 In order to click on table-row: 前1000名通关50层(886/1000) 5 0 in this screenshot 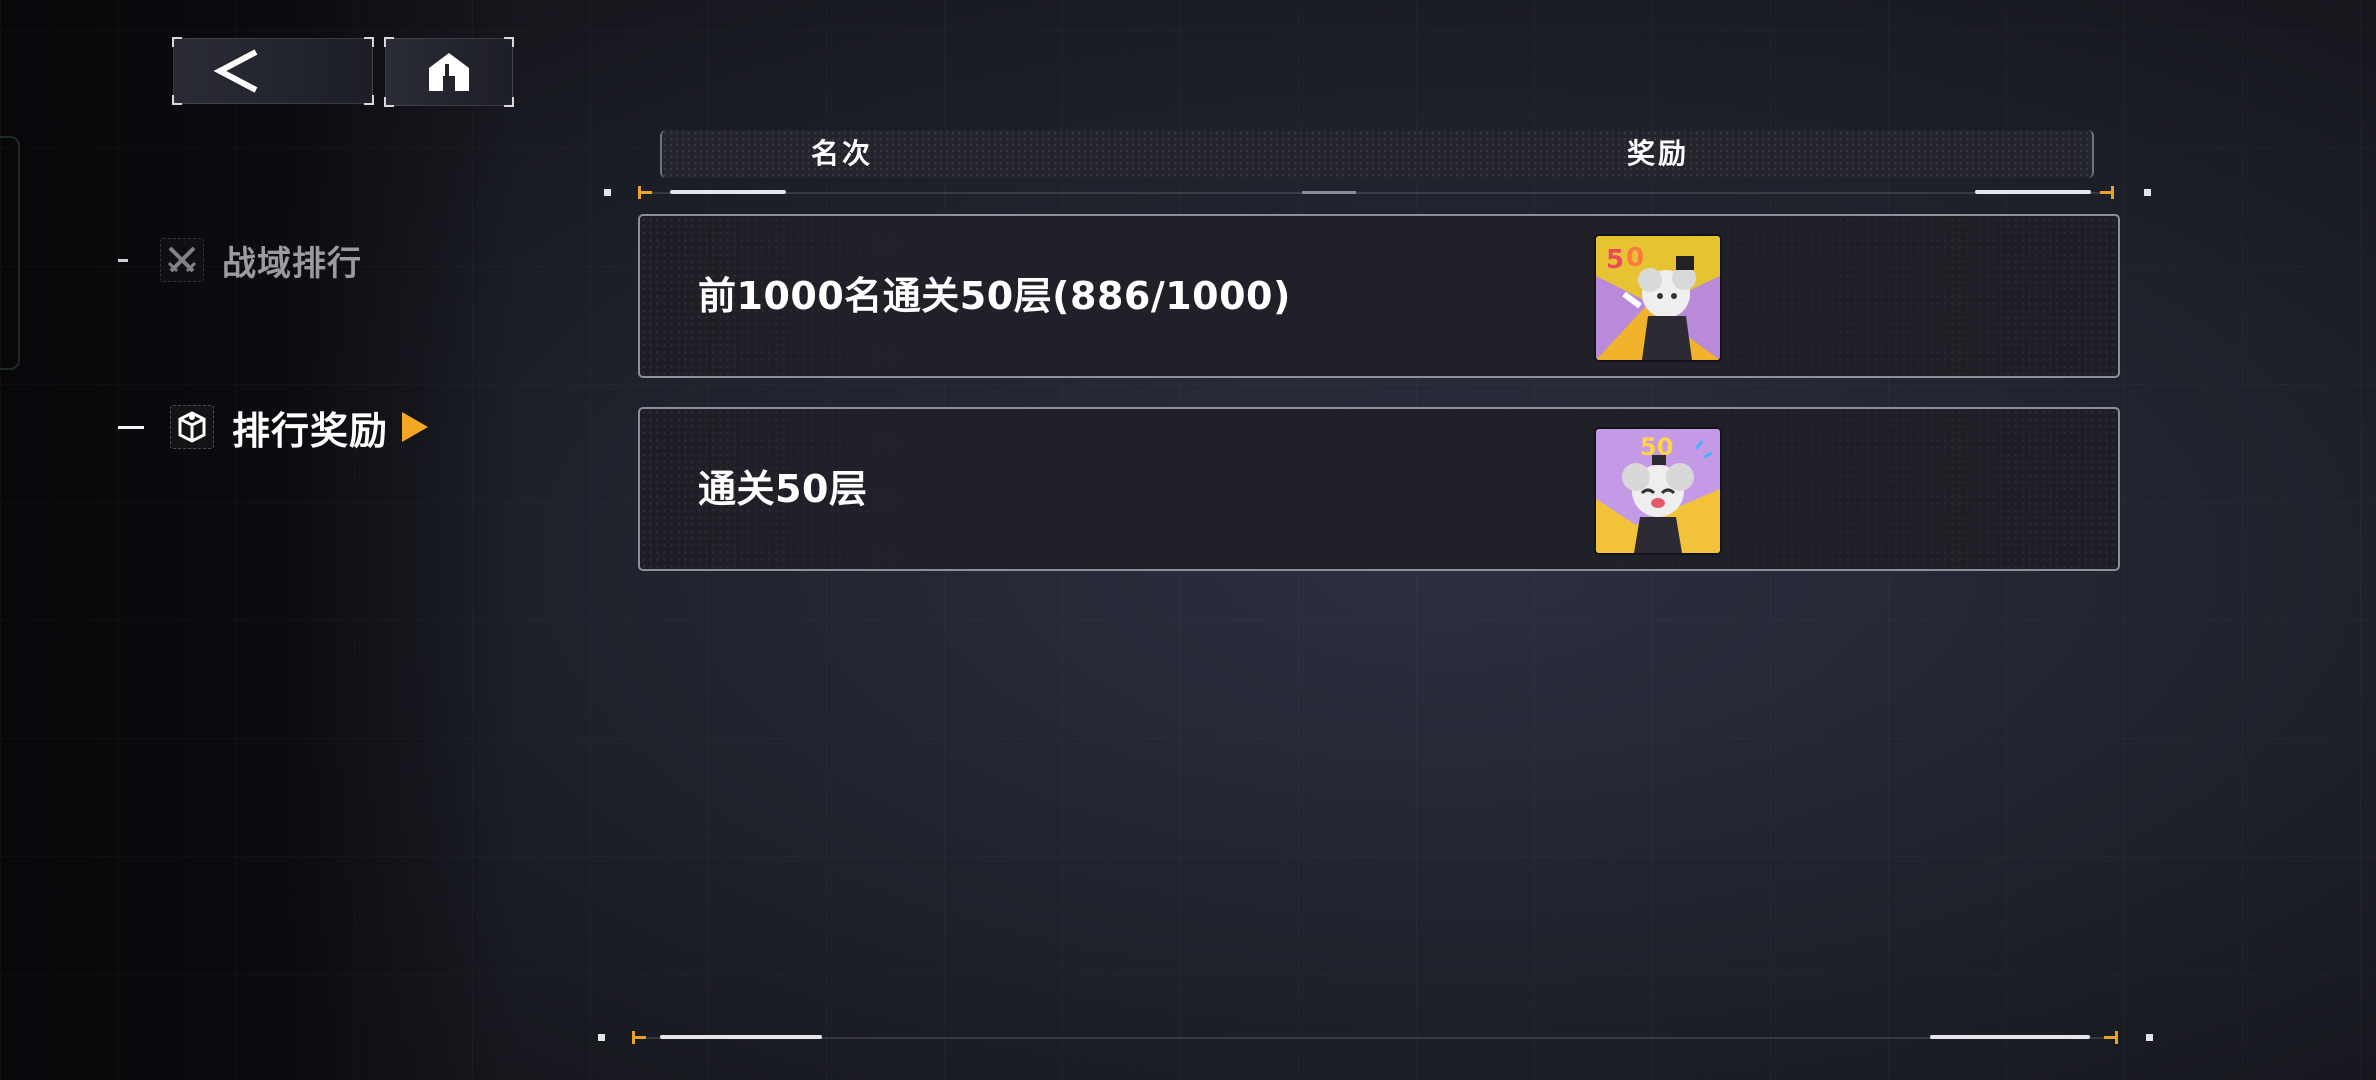, I will do `click(1379, 296)`.